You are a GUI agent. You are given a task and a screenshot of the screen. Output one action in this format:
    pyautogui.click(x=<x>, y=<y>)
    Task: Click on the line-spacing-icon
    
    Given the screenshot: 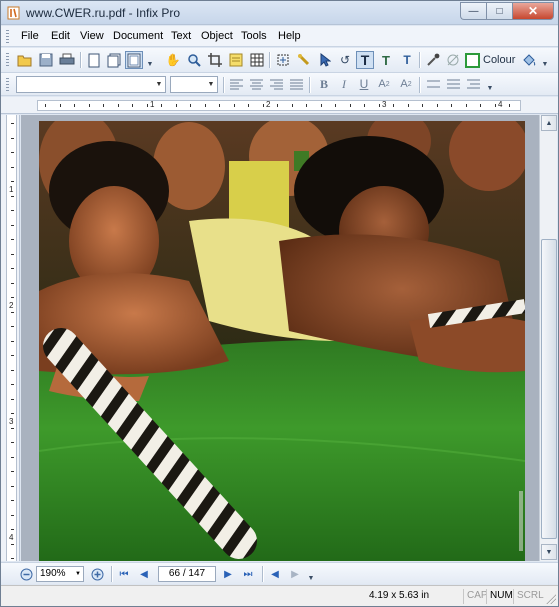 What is the action you would take?
    pyautogui.click(x=433, y=84)
    